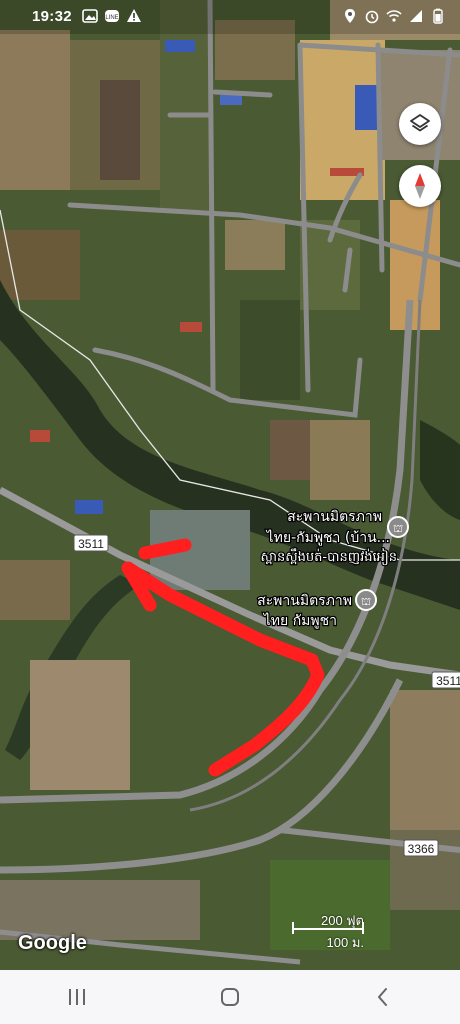 Image resolution: width=460 pixels, height=1024 pixels. I want to click on alarm-icon, so click(372, 17).